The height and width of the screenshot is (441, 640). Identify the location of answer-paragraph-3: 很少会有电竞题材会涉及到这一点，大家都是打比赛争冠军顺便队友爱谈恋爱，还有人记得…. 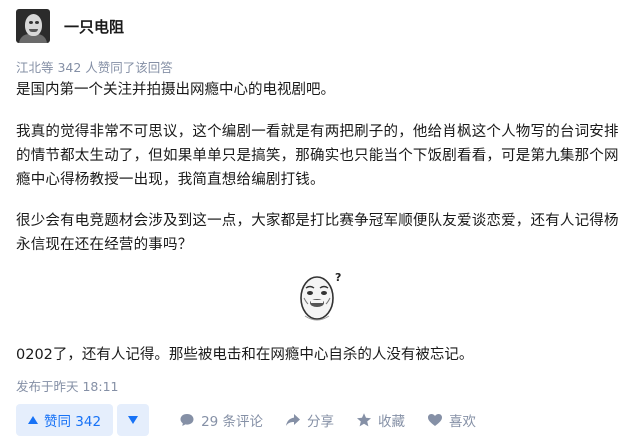
(317, 233).